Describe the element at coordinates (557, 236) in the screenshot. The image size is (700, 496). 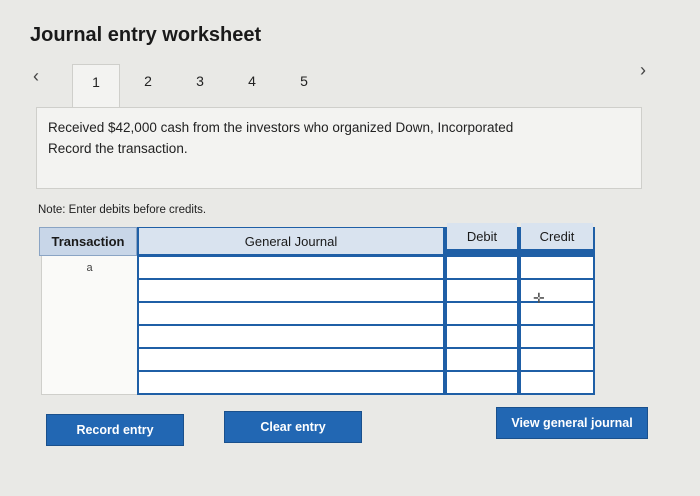
I see `header-credit-label: Credit` at that location.